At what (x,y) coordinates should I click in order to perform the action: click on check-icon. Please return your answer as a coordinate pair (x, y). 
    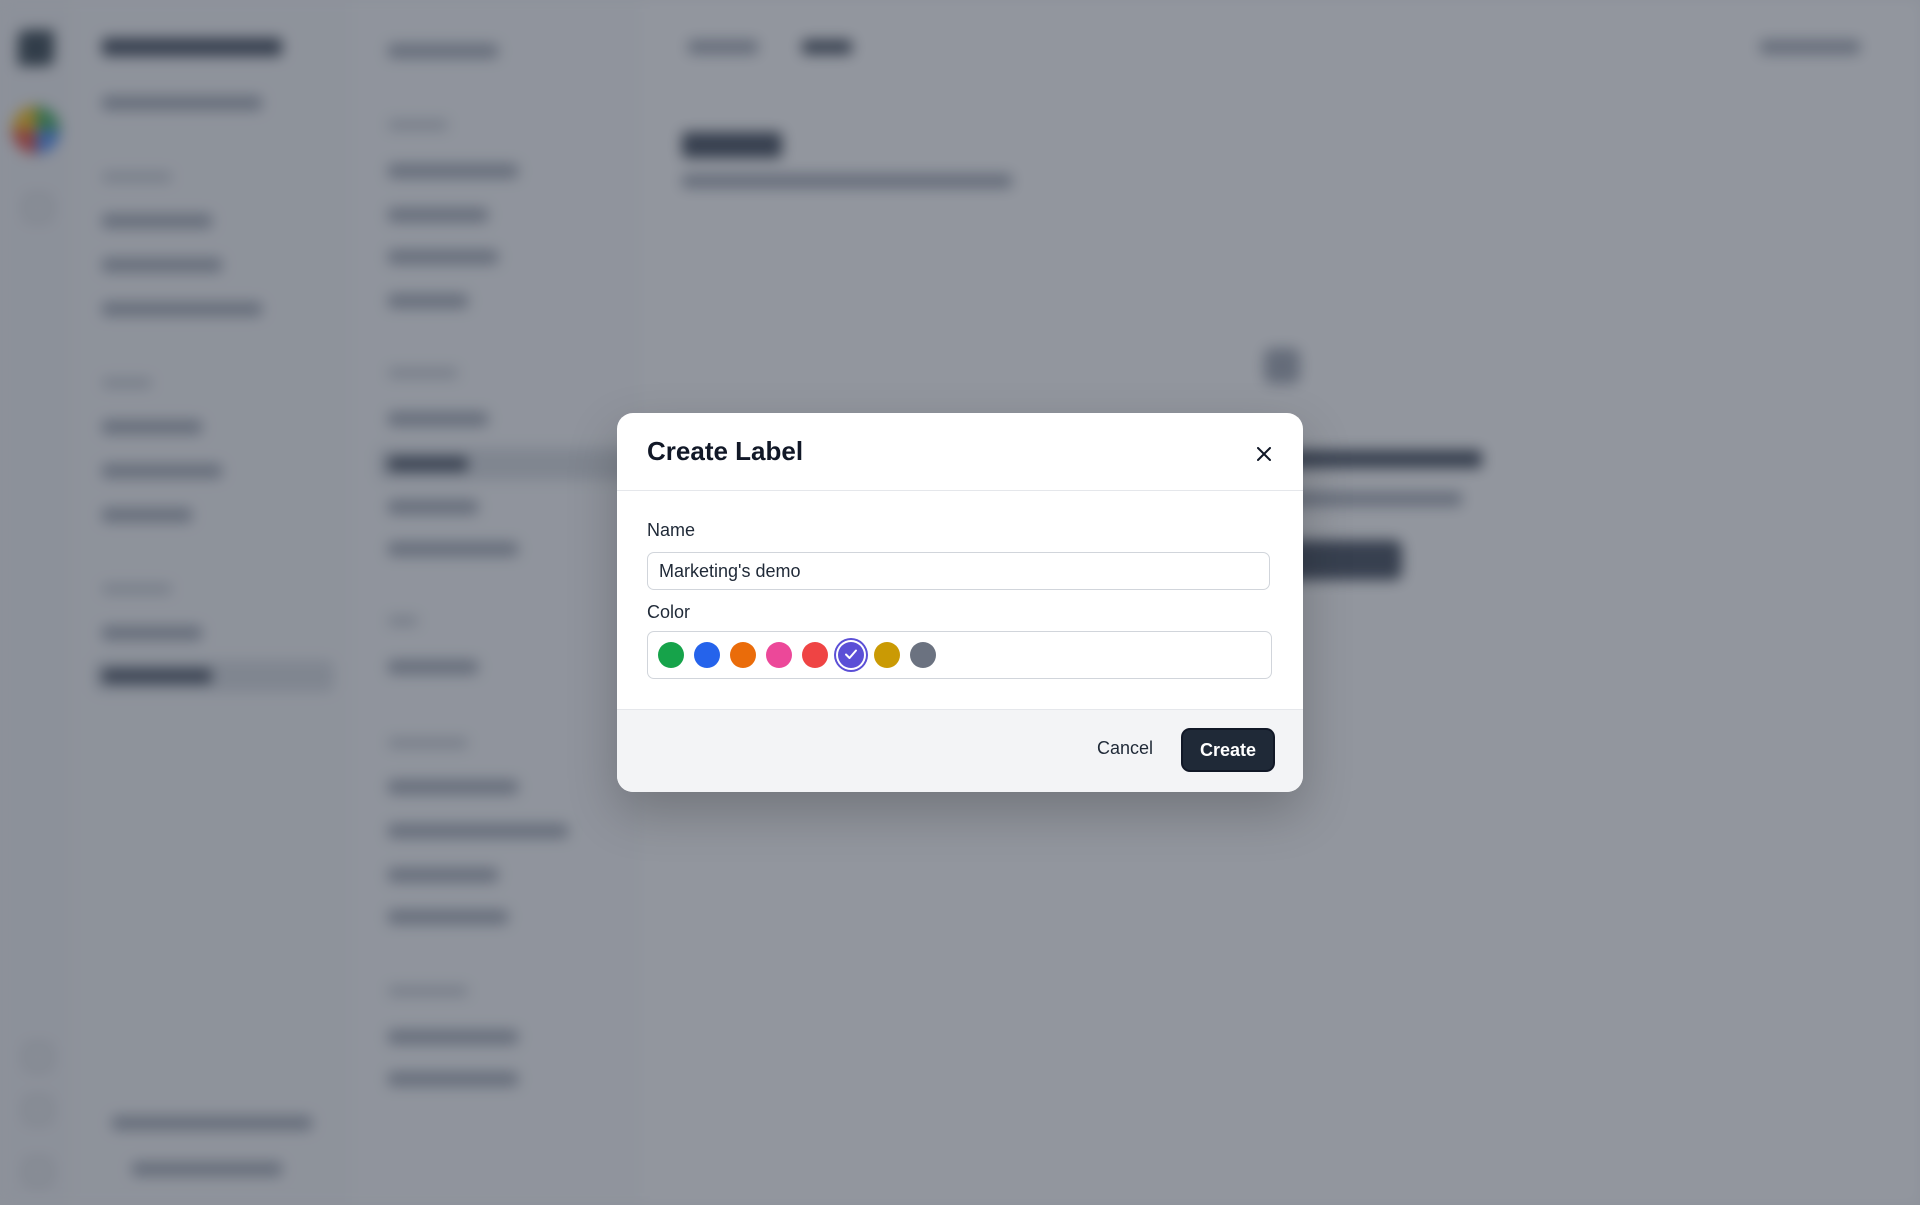
    Looking at the image, I should click on (851, 654).